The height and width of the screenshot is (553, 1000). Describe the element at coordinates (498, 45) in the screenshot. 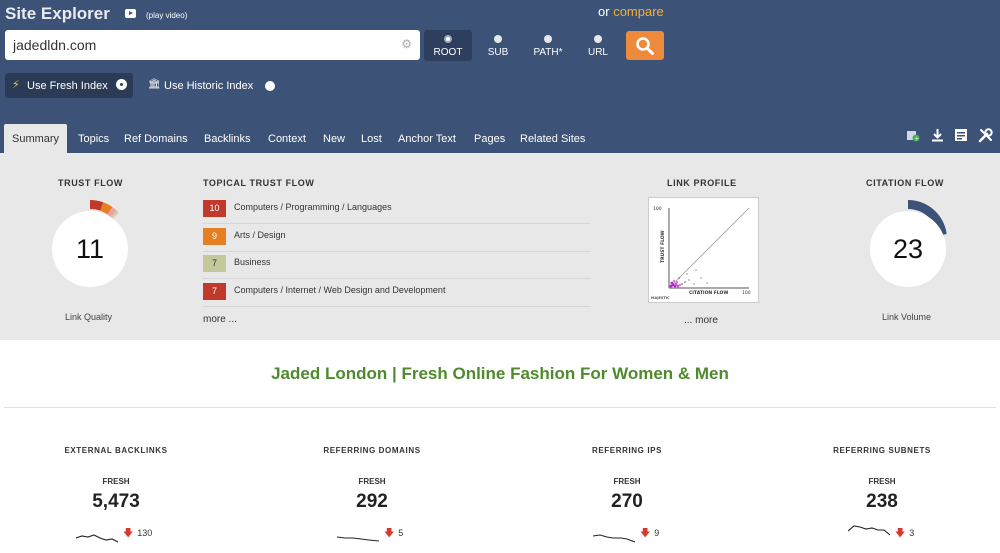

I see `scope-sub: SUB` at that location.